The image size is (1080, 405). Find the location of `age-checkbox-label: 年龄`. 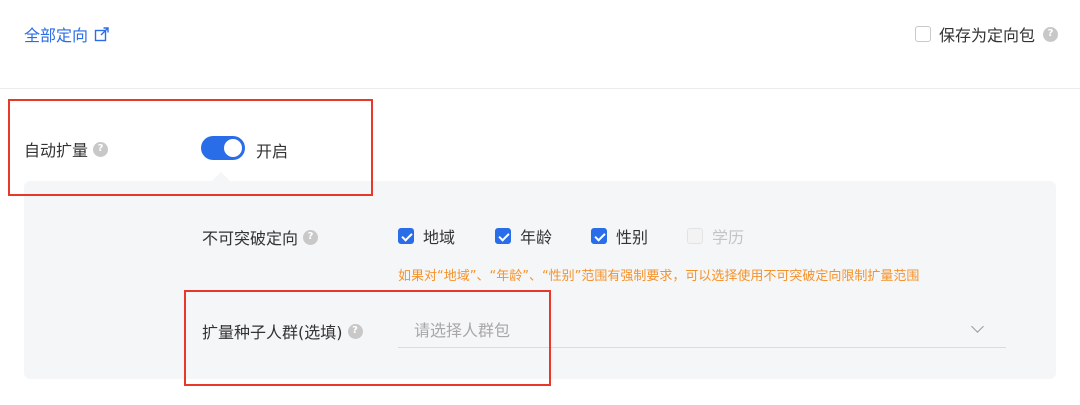

age-checkbox-label: 年龄 is located at coordinates (536, 237).